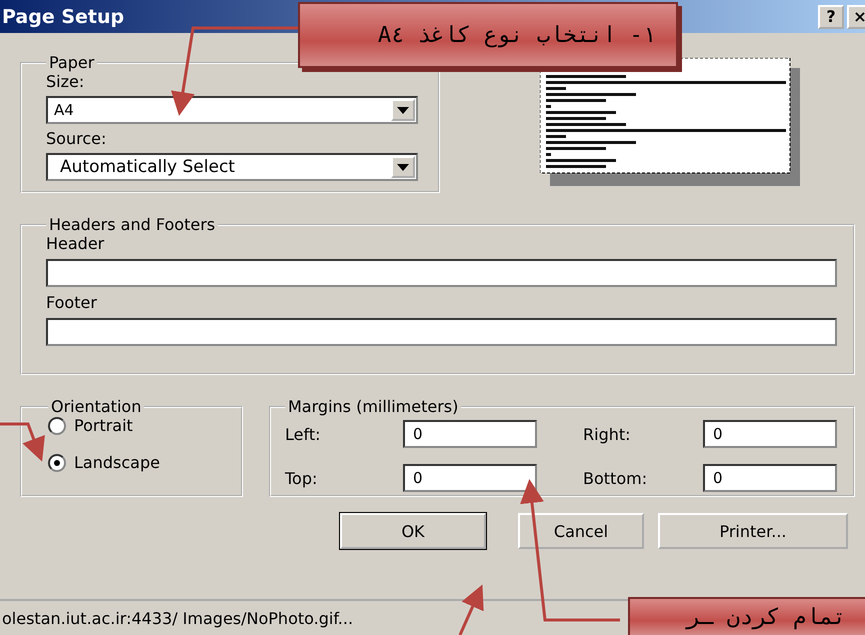 The width and height of the screenshot is (865, 635). I want to click on header-field, so click(441, 273).